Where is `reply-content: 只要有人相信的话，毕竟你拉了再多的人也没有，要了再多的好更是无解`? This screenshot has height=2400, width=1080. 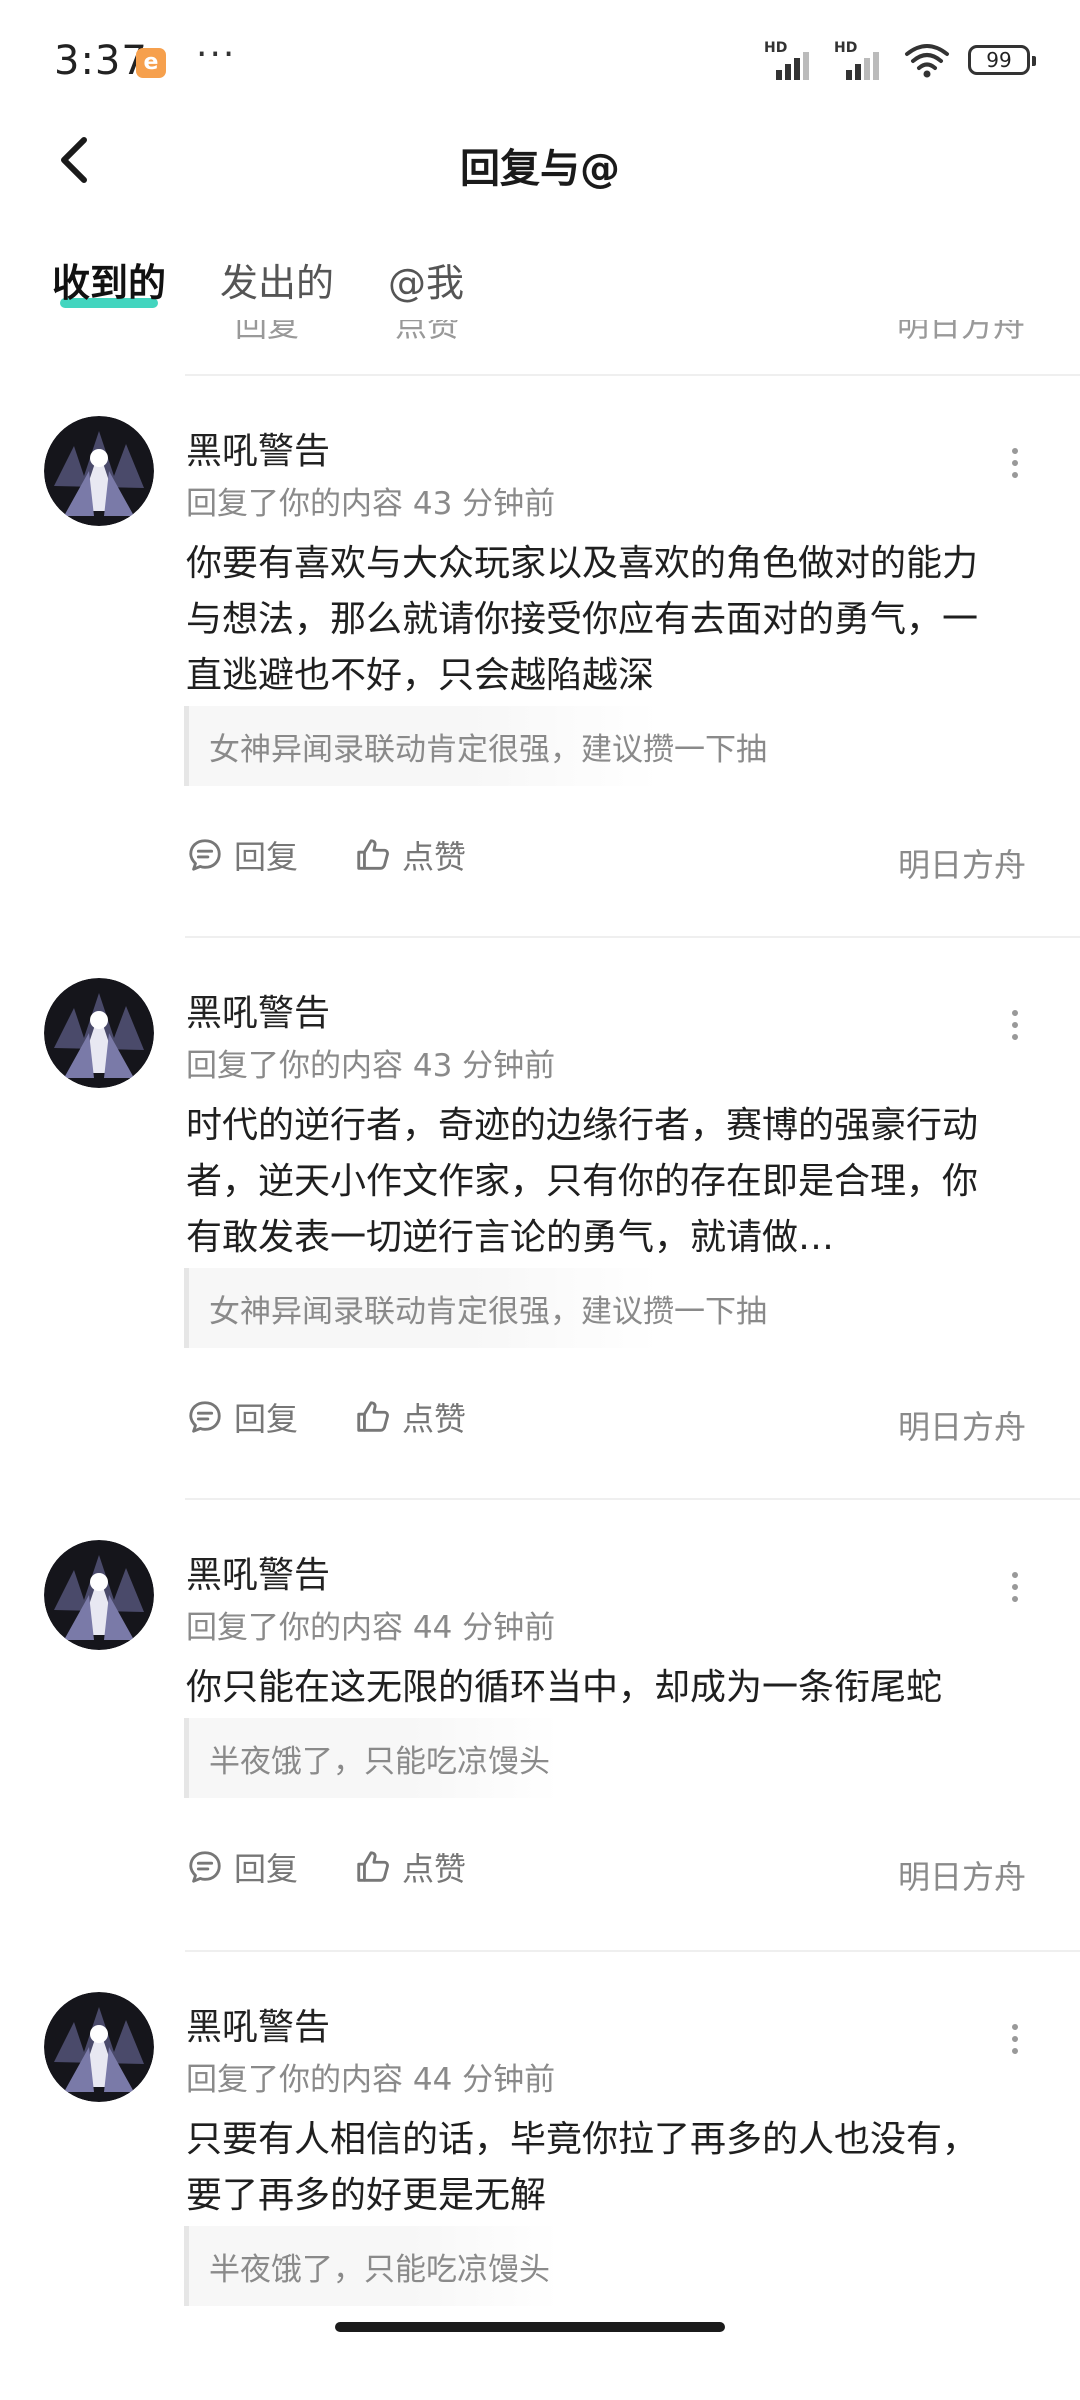
reply-content: 只要有人相信的话，毕竟你拉了再多的人也没有，要了再多的好更是无解 is located at coordinates (596, 2168).